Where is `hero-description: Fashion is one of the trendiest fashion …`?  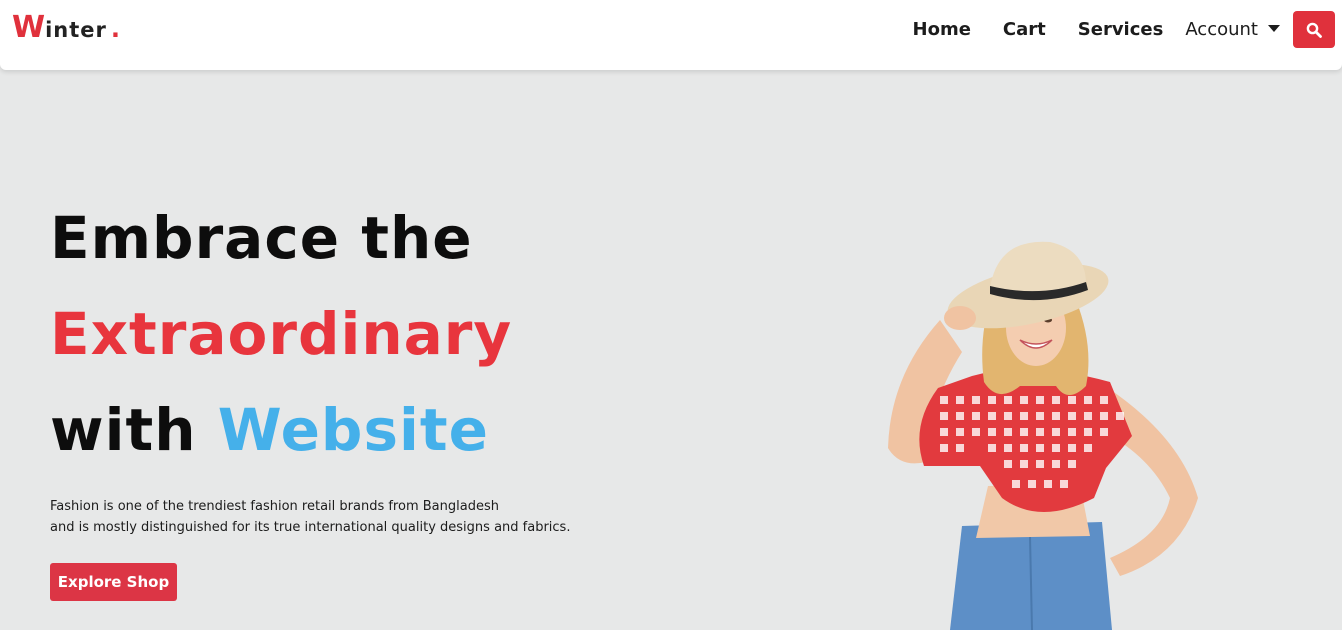 hero-description: Fashion is one of the trendiest fashion … is located at coordinates (310, 517).